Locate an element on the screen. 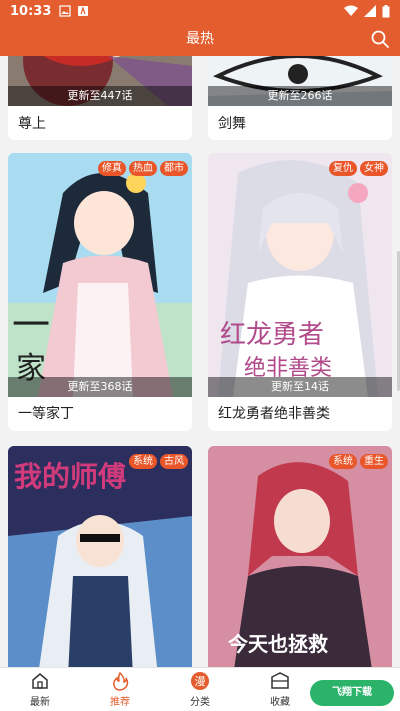 This screenshot has height=711, width=400. svg-text: 今天也拯救 is located at coordinates (278, 644).